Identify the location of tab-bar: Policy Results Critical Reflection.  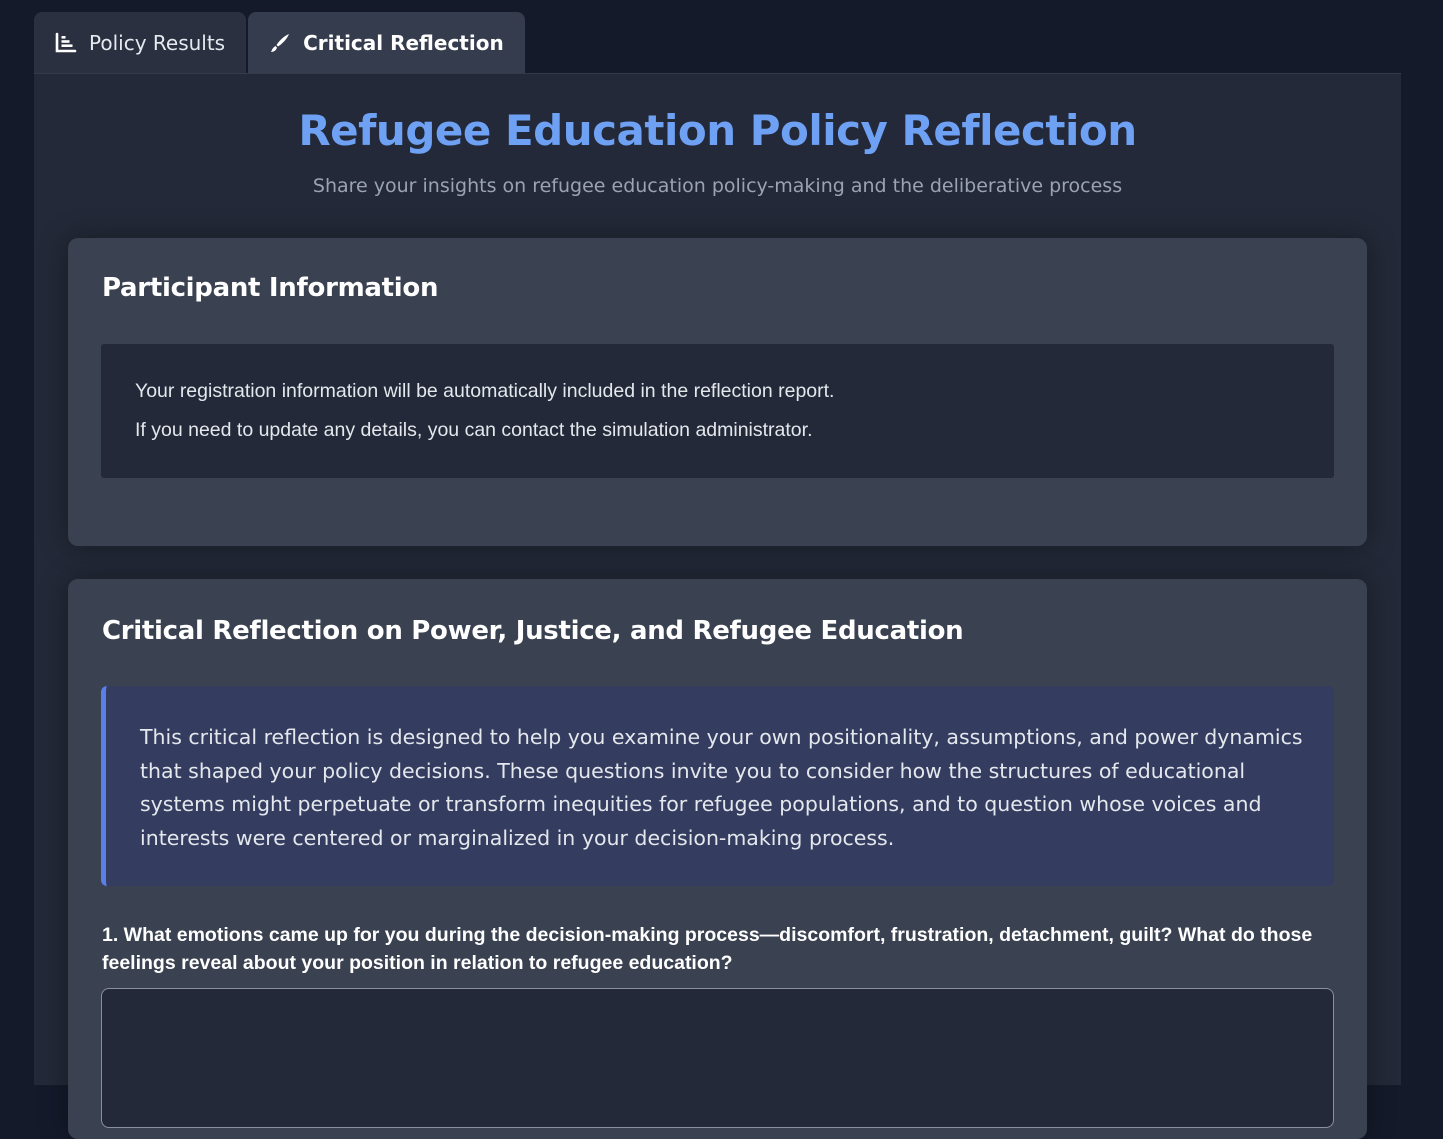
(279, 42).